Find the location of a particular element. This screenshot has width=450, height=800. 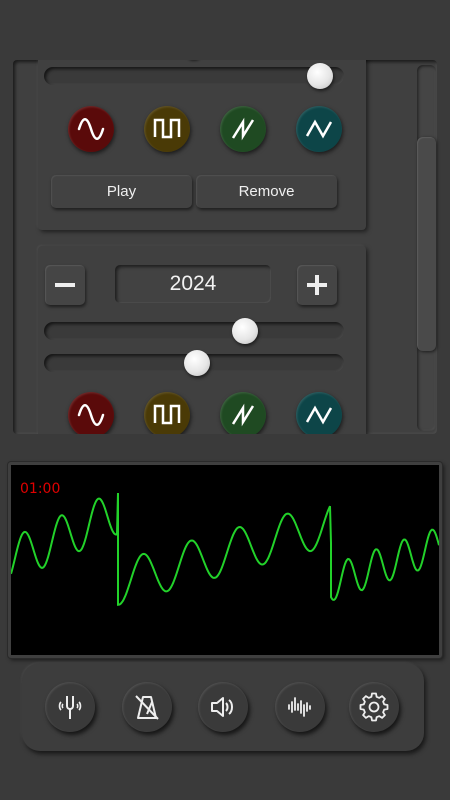

remove-button: Remove is located at coordinates (266, 191).